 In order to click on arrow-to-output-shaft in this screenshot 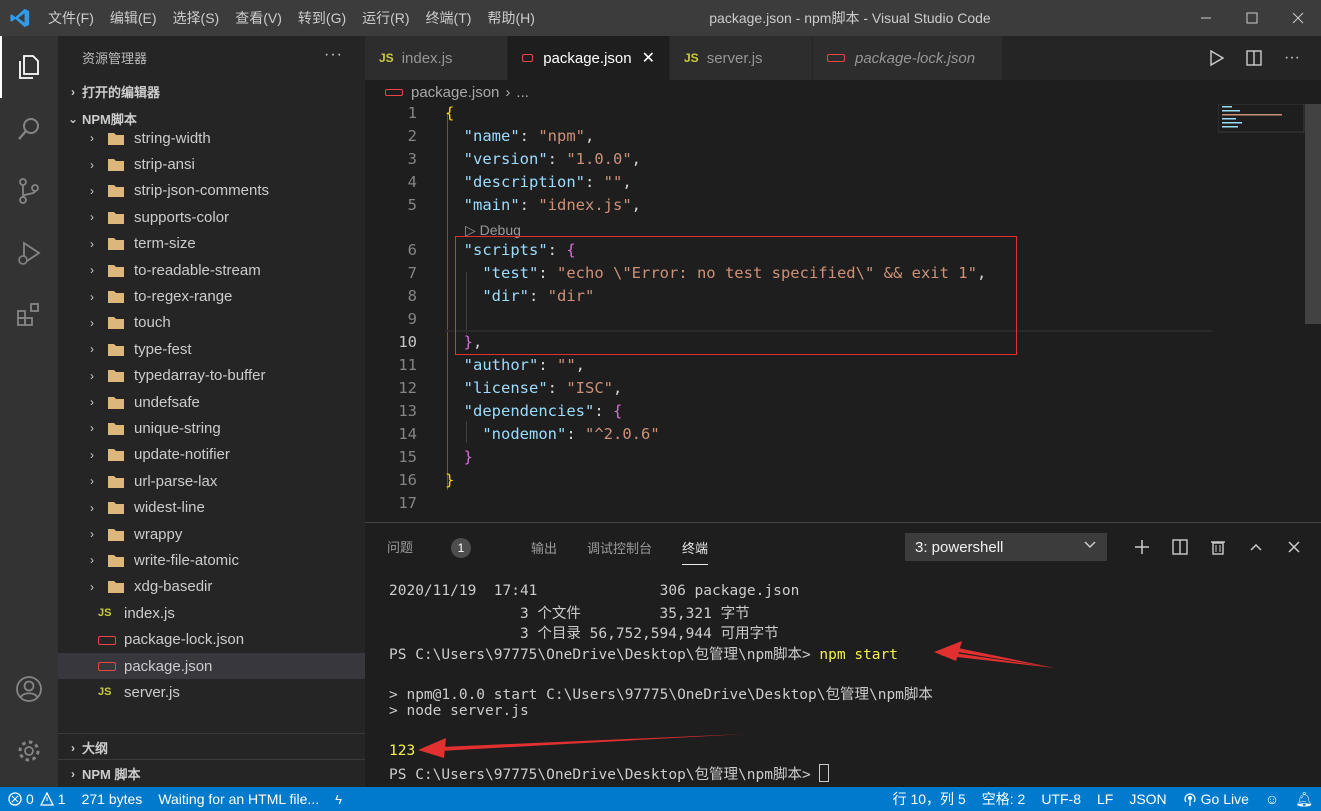, I will do `click(592, 742)`.